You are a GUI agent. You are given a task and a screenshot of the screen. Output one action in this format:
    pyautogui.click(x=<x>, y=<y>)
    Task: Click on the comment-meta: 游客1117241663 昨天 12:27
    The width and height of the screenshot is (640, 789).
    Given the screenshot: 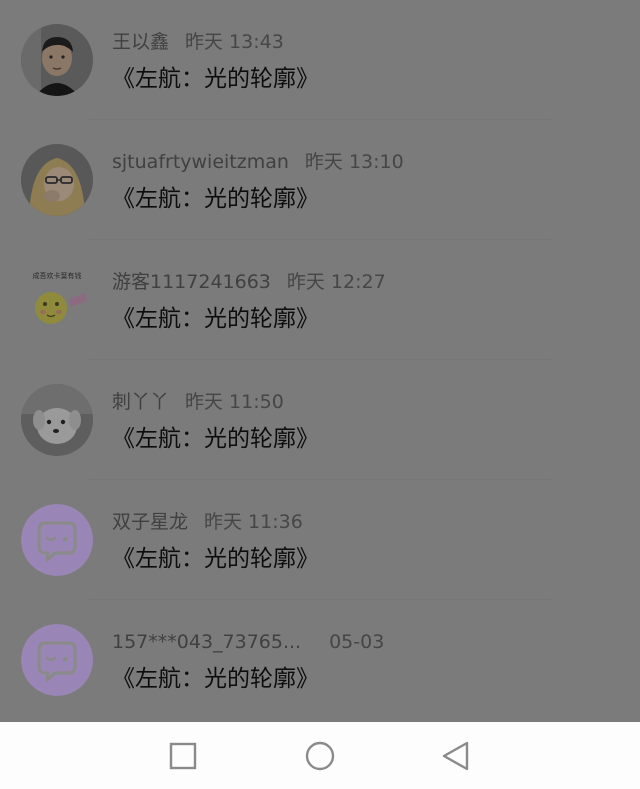 What is the action you would take?
    pyautogui.click(x=249, y=282)
    